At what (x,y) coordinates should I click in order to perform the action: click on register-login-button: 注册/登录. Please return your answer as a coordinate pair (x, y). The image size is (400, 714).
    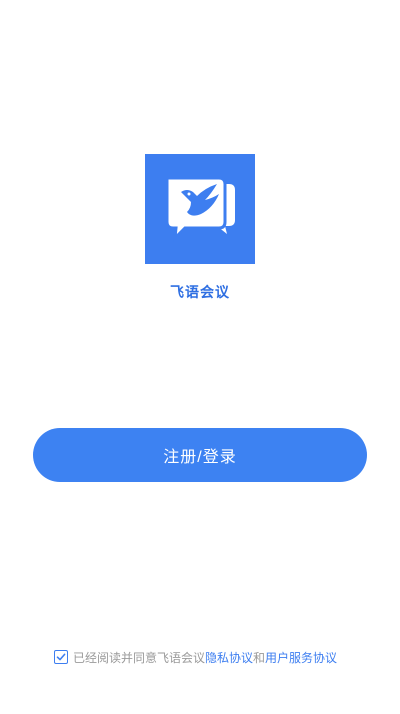
    Looking at the image, I should click on (200, 455).